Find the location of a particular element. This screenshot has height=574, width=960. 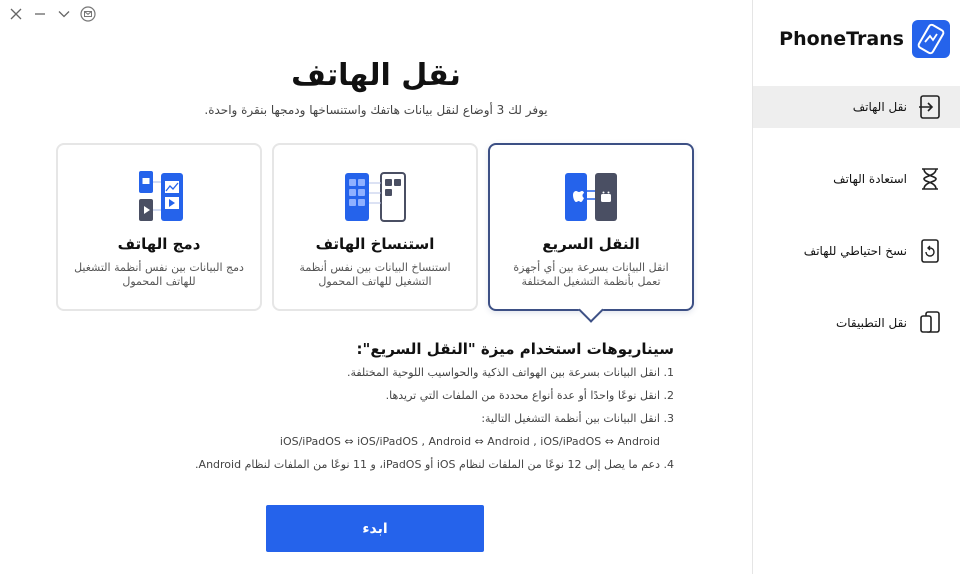

phone-transfer-icon is located at coordinates (930, 107).